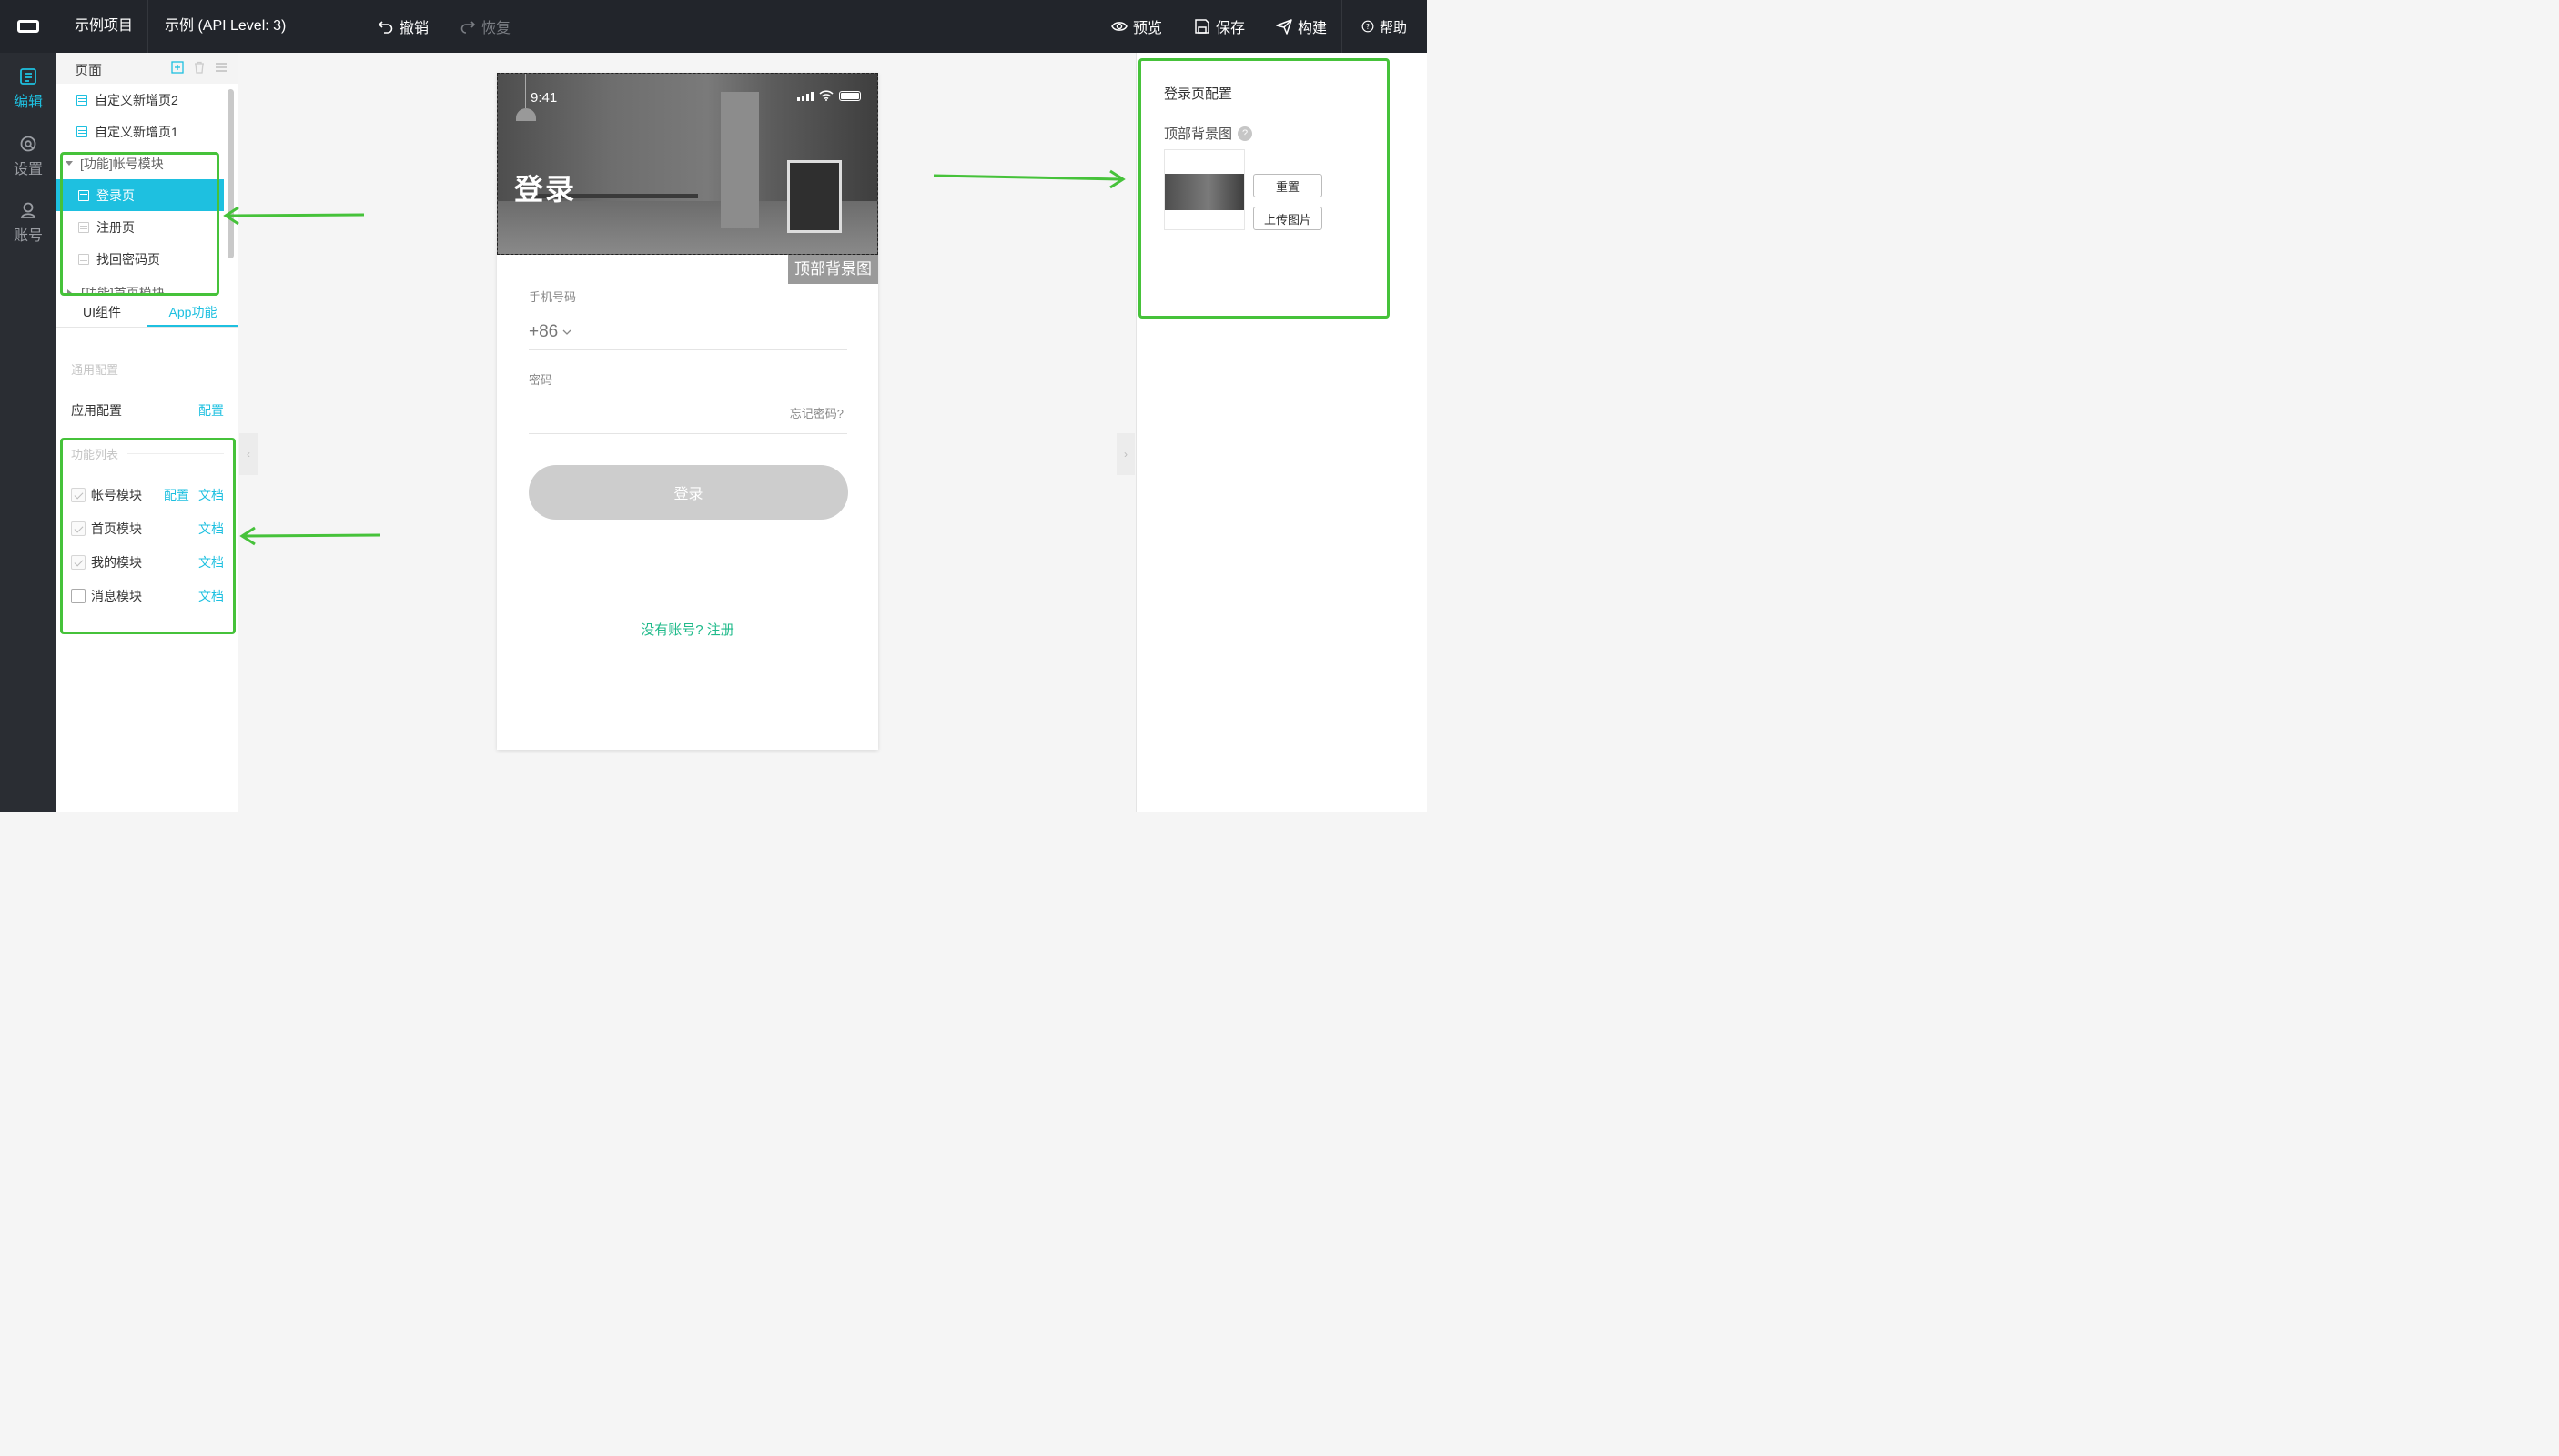 The height and width of the screenshot is (1456, 2559). I want to click on rail-item-account: 账号, so click(28, 223).